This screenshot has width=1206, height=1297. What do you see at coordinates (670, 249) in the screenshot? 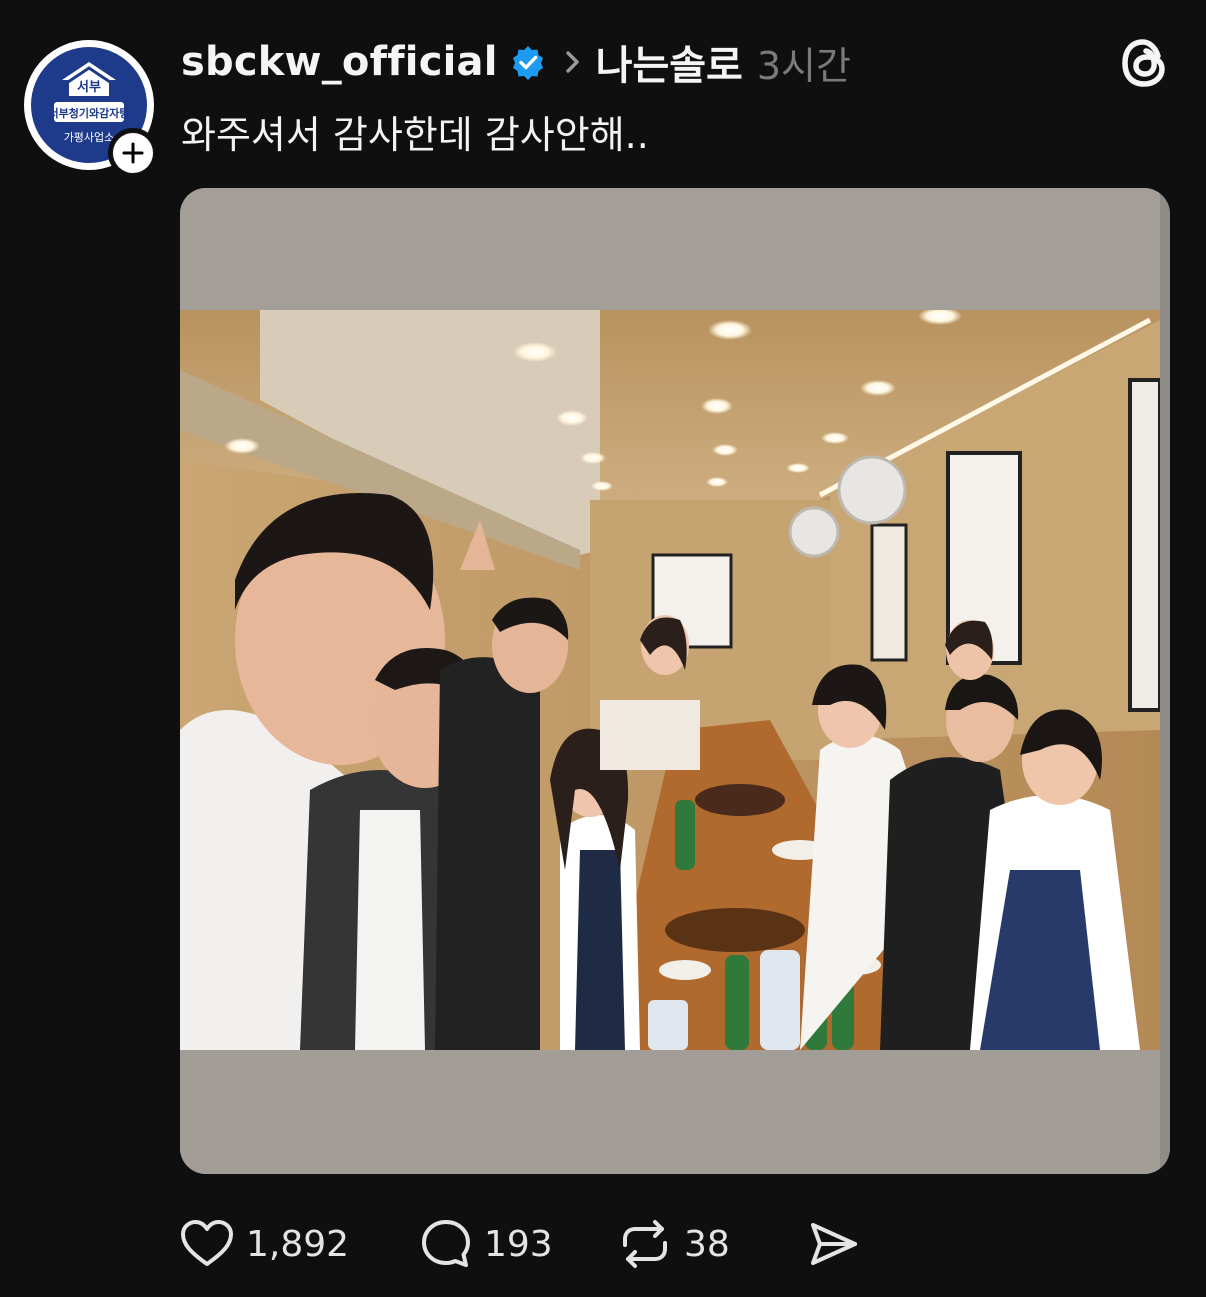
I see `media-letterbox-top` at bounding box center [670, 249].